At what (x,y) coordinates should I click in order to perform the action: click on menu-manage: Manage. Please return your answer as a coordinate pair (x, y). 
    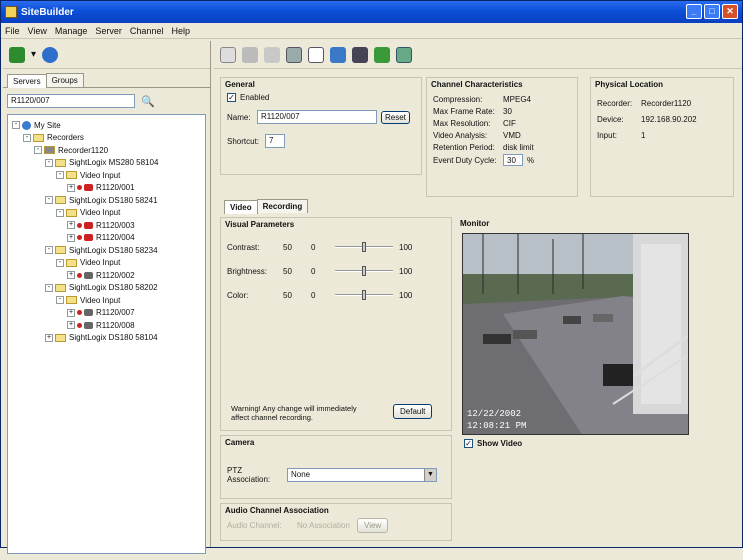
    Looking at the image, I should click on (71, 31).